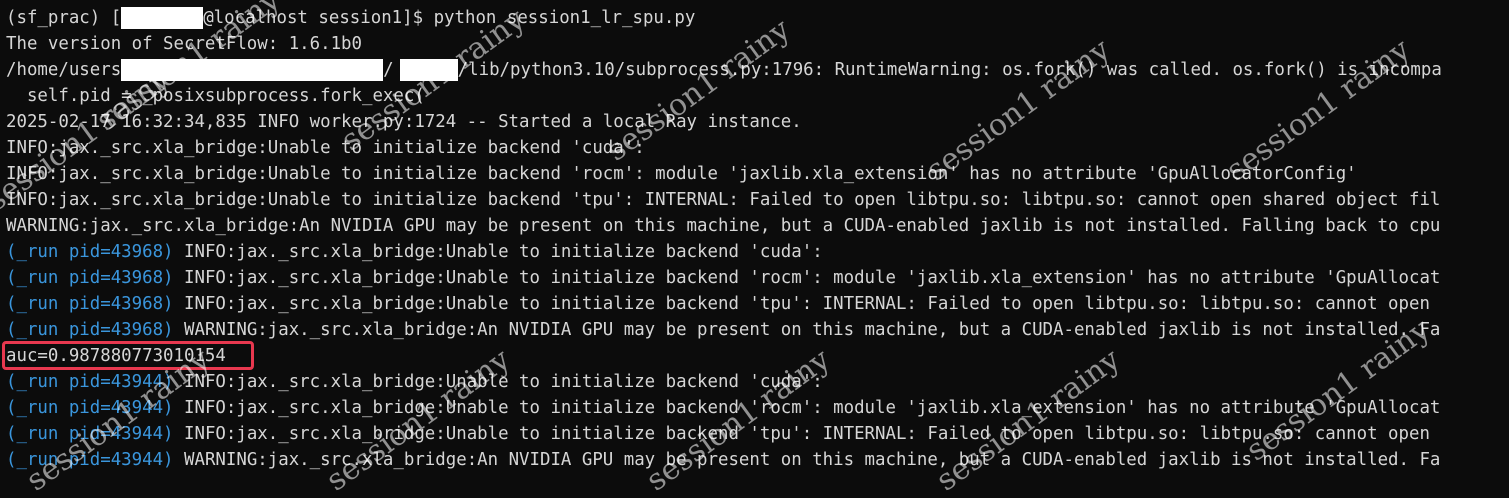 The height and width of the screenshot is (498, 1509). What do you see at coordinates (428, 70) in the screenshot?
I see `redacted-env-path` at bounding box center [428, 70].